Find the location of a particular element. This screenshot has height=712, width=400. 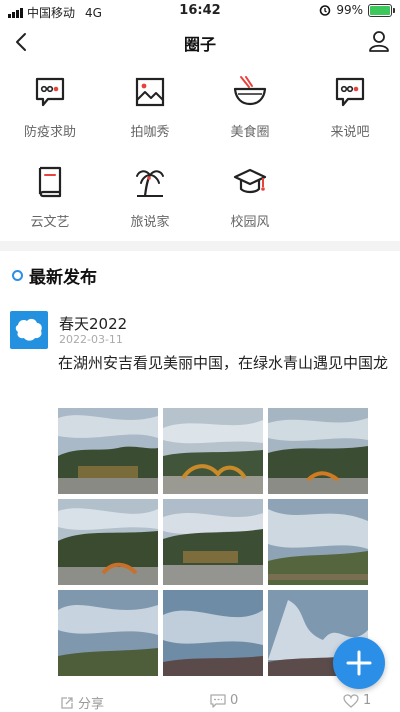

category-label: 拍咖秀 is located at coordinates (150, 132).